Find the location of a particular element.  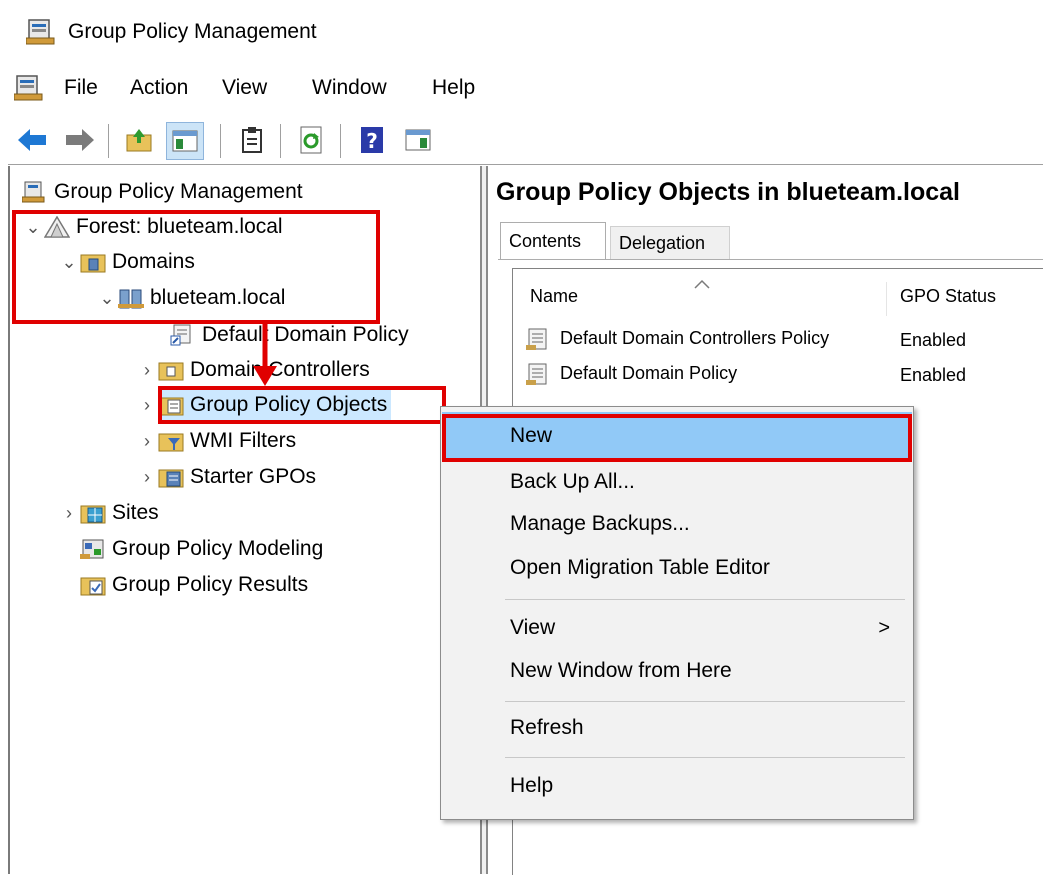

context-menu-item-open-migration-table-editor: Open Migration Table Editor is located at coordinates (677, 568).